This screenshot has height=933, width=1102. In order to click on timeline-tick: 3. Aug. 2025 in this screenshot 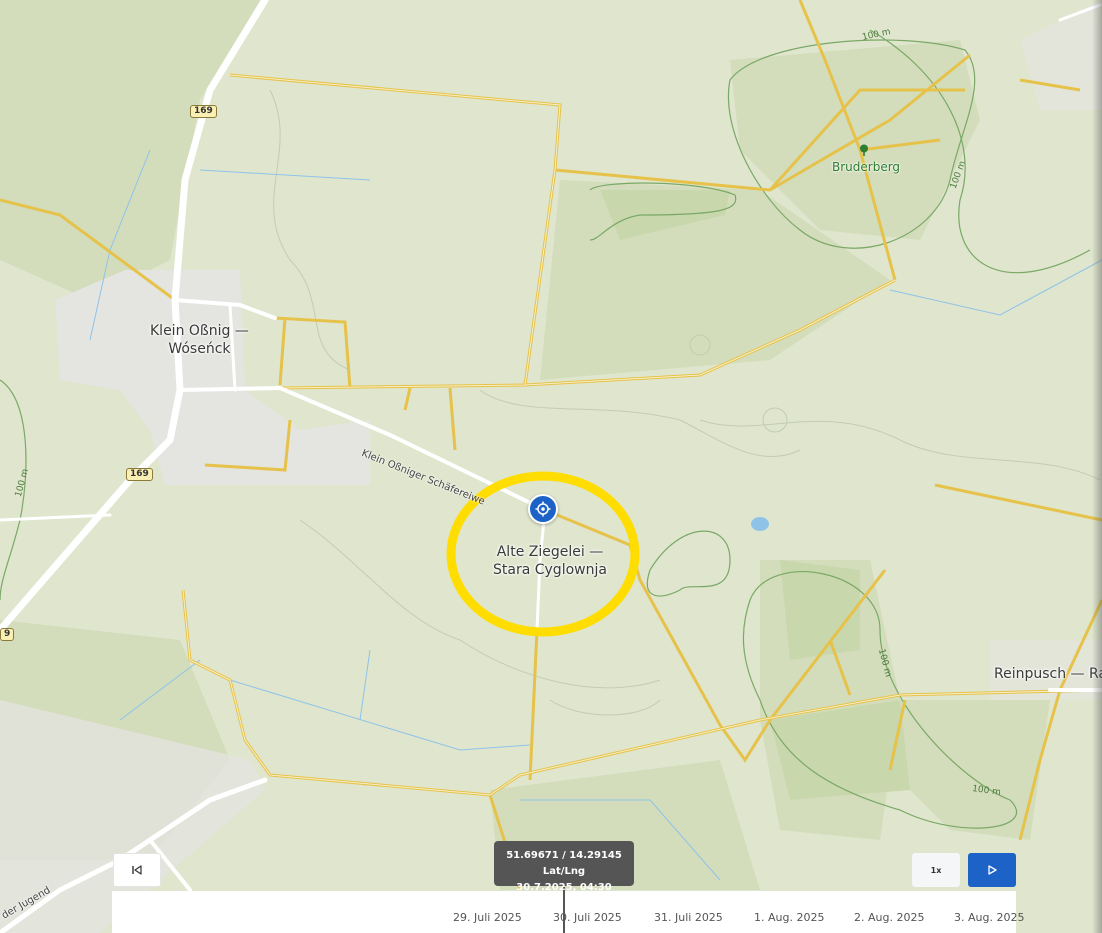, I will do `click(989, 917)`.